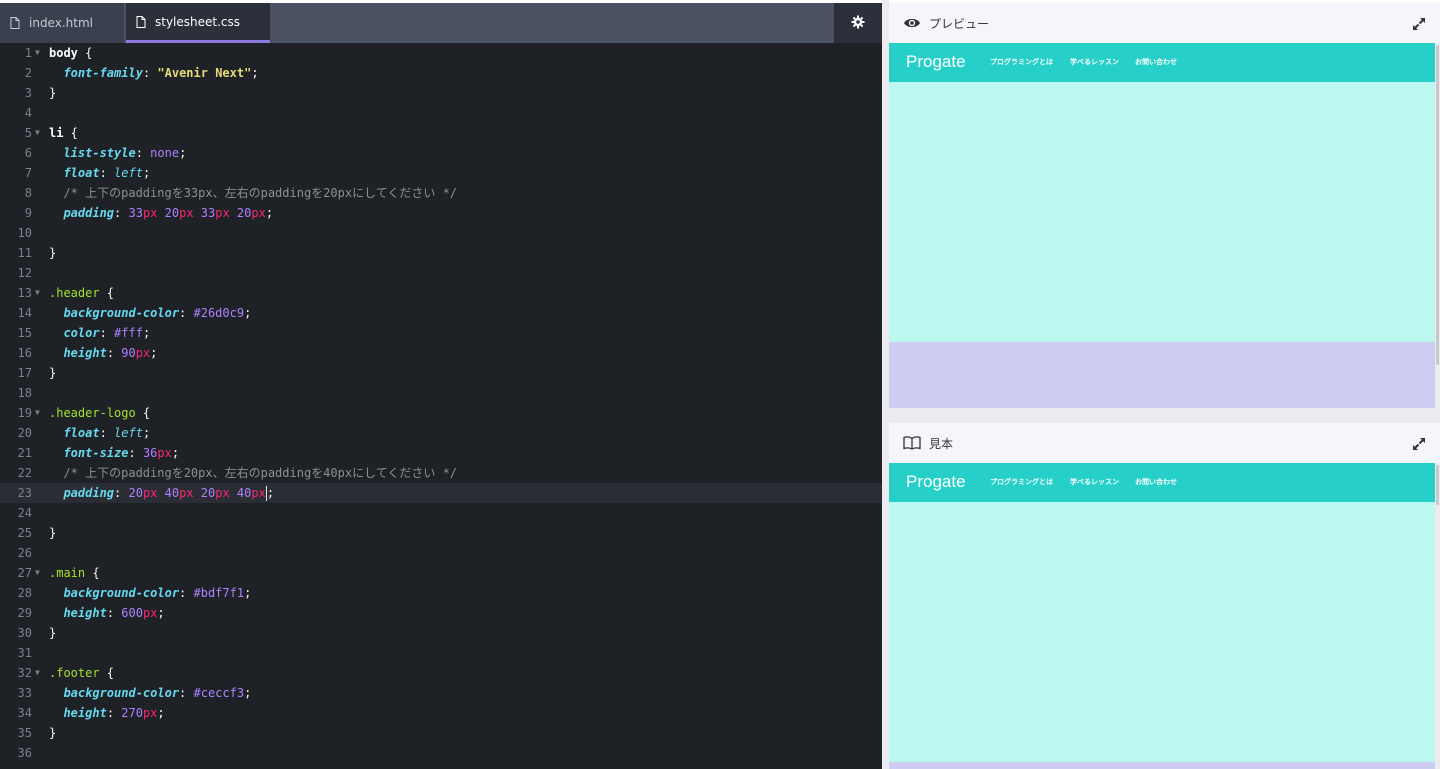 Image resolution: width=1440 pixels, height=769 pixels. Describe the element at coordinates (885, 384) in the screenshot. I see `pane-divider` at that location.